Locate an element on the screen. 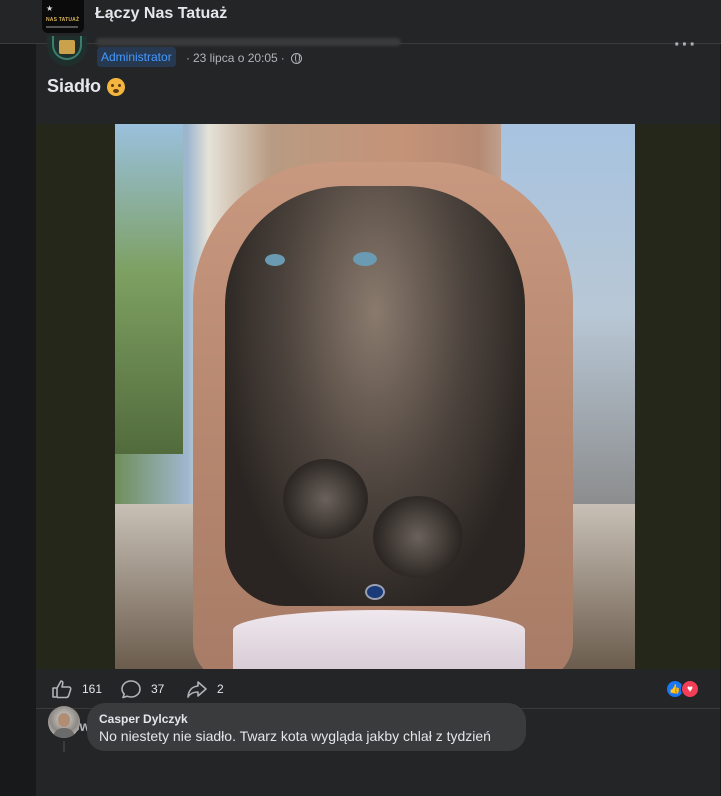 This screenshot has width=721, height=796. like-count: 161 is located at coordinates (92, 689).